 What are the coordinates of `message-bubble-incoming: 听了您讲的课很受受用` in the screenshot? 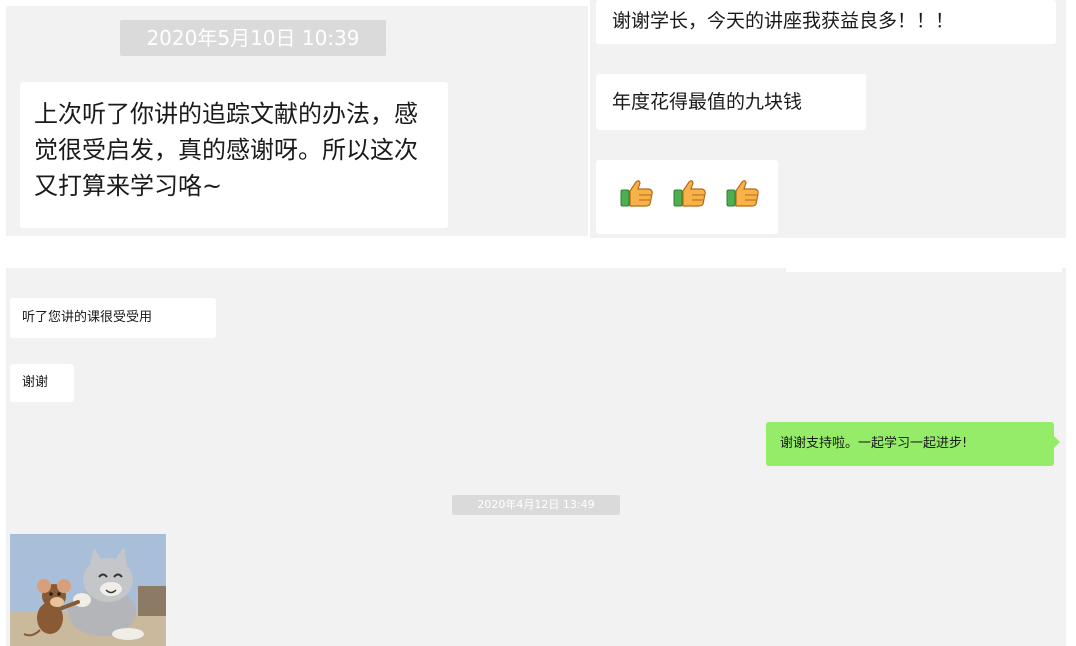 It's located at (113, 318).